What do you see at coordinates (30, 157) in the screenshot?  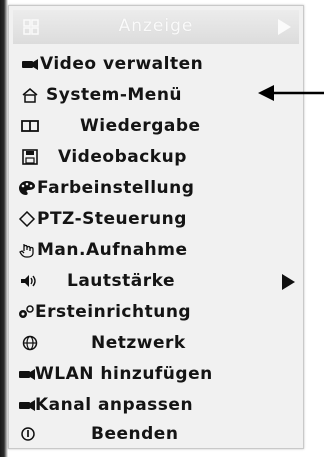 I see `floppy-disk-icon` at bounding box center [30, 157].